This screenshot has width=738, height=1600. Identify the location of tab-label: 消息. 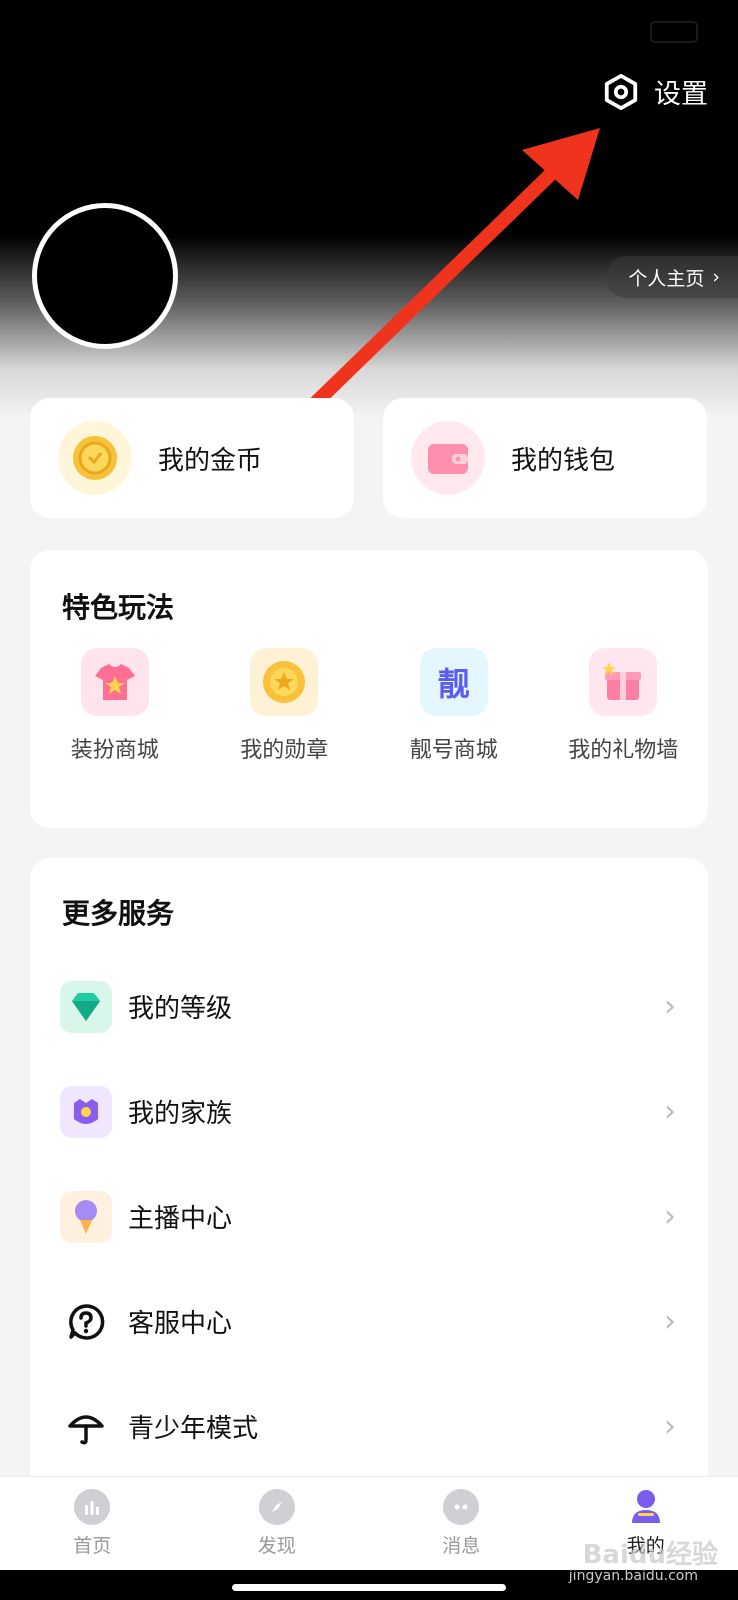
(461, 1546).